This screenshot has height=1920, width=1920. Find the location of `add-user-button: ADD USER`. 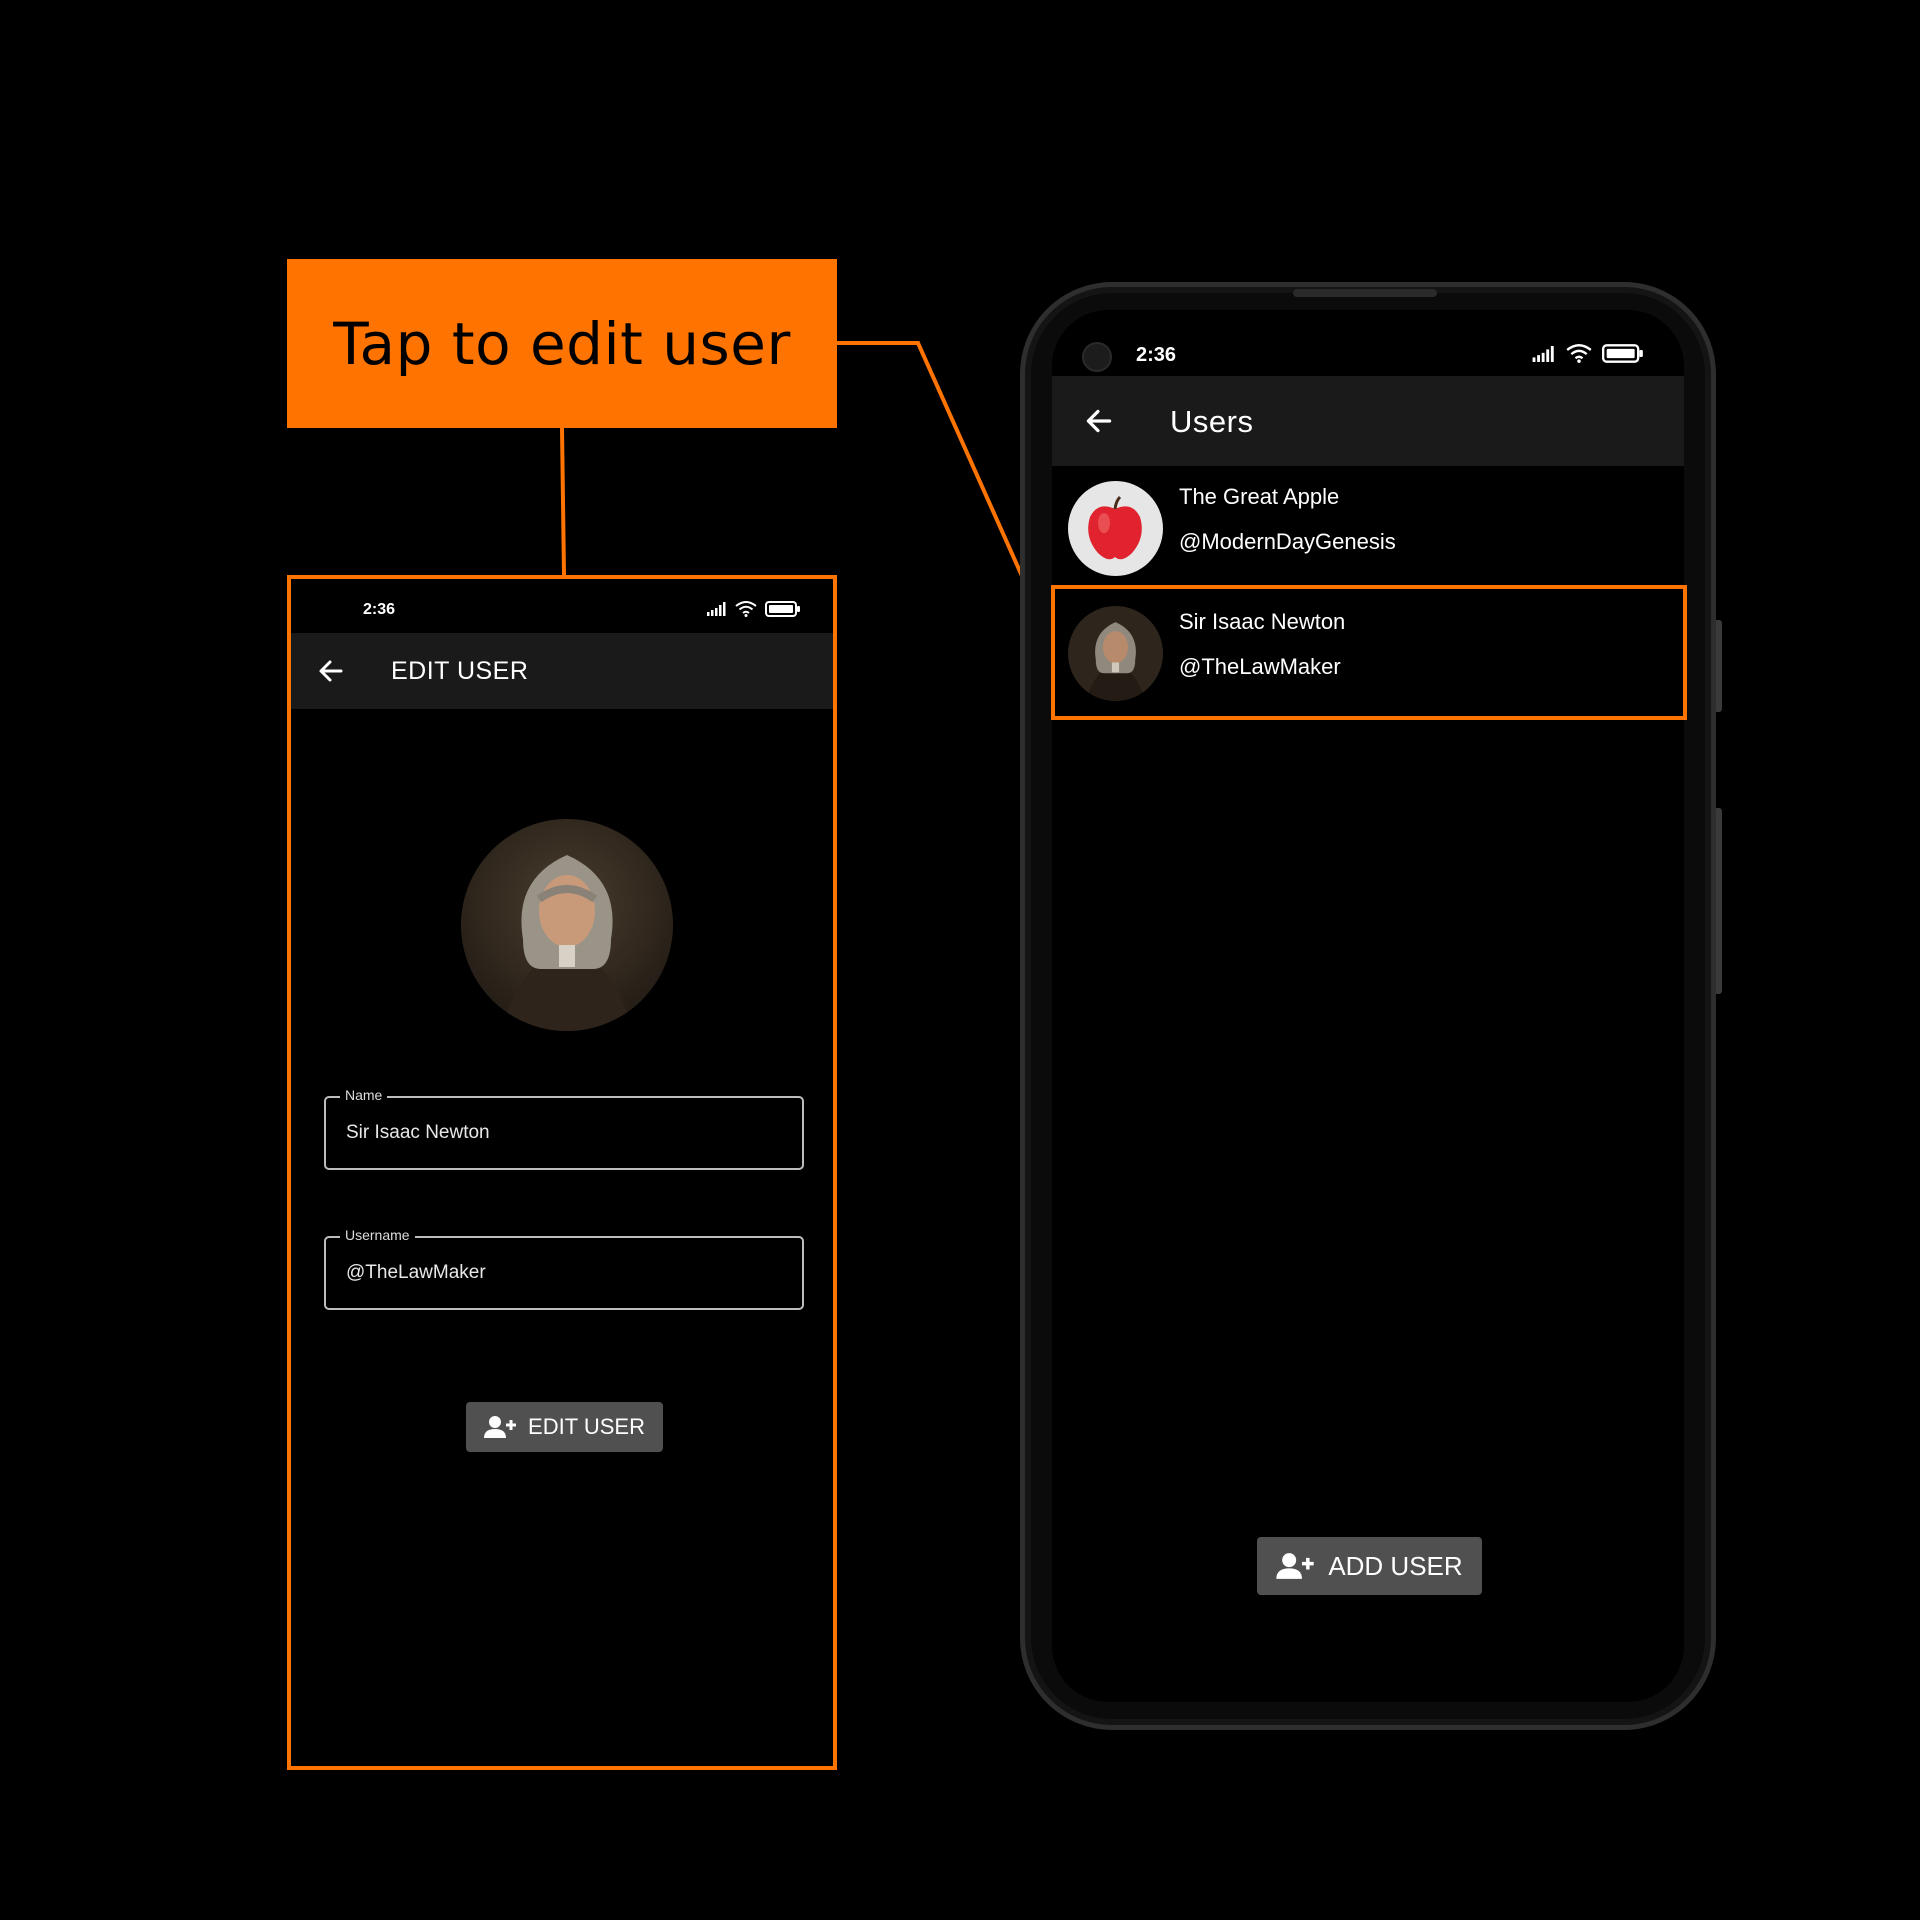

add-user-button: ADD USER is located at coordinates (1369, 1566).